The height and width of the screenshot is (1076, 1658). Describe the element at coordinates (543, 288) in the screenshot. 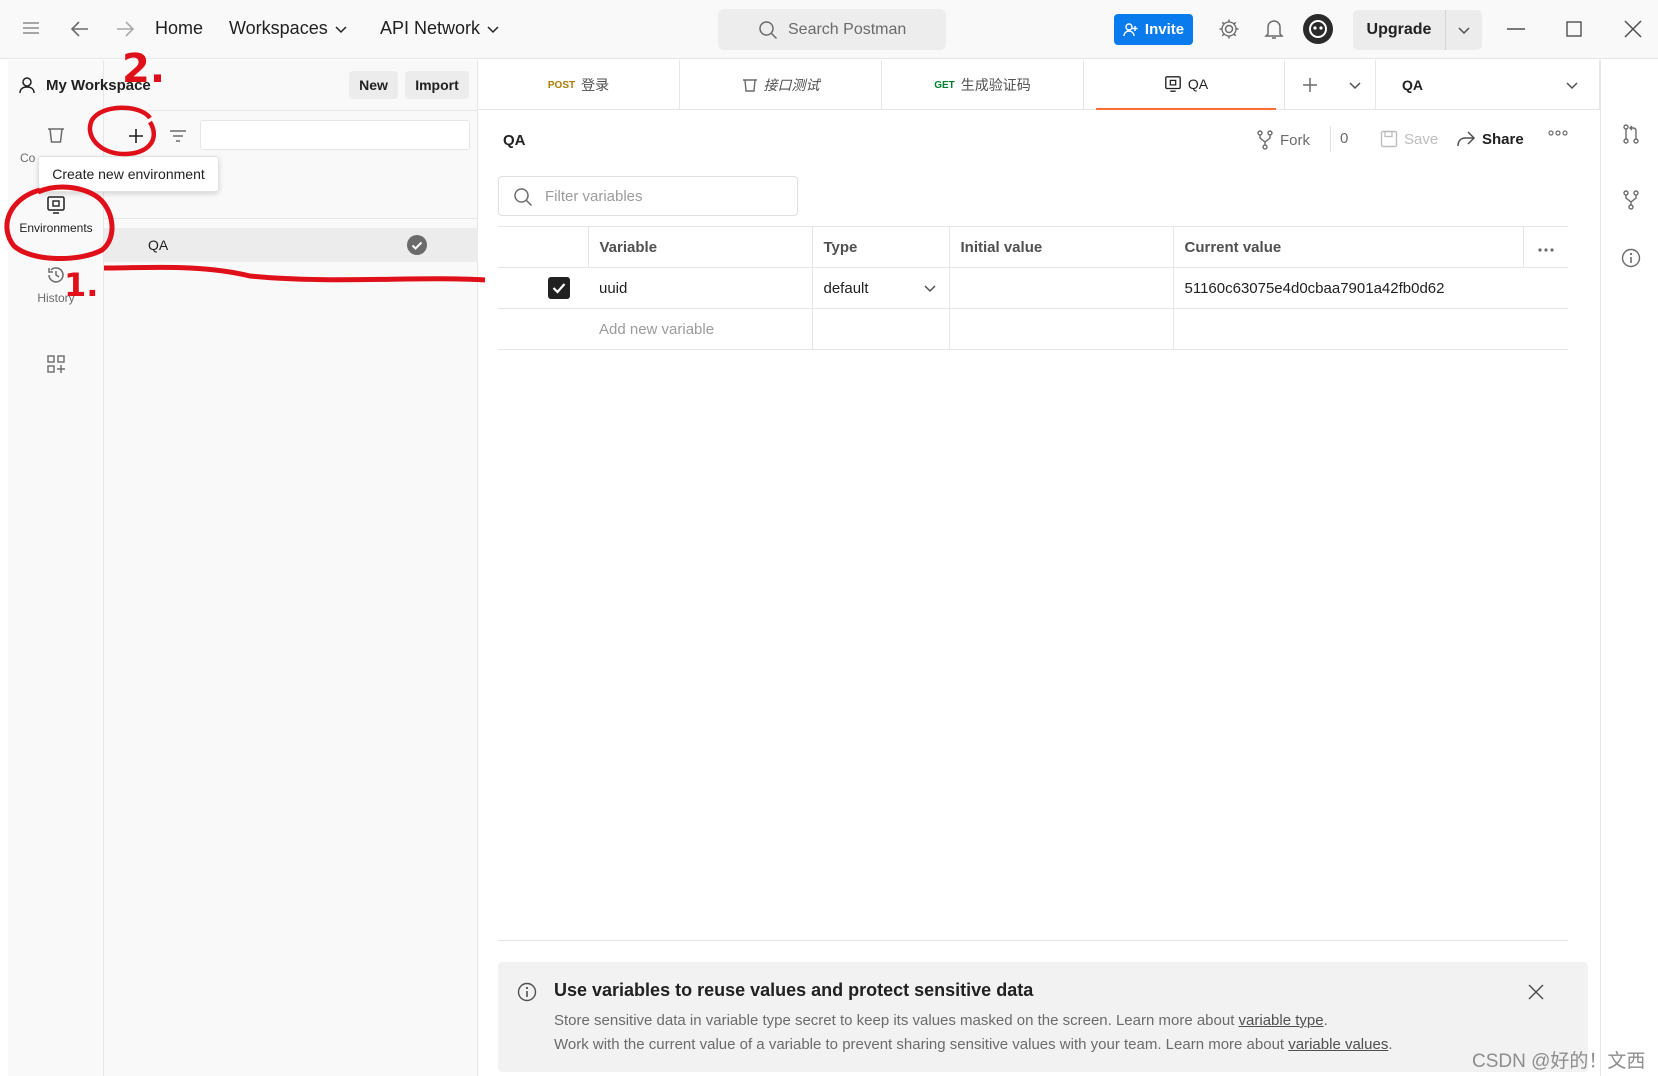

I see `row-enable-checkbox` at that location.